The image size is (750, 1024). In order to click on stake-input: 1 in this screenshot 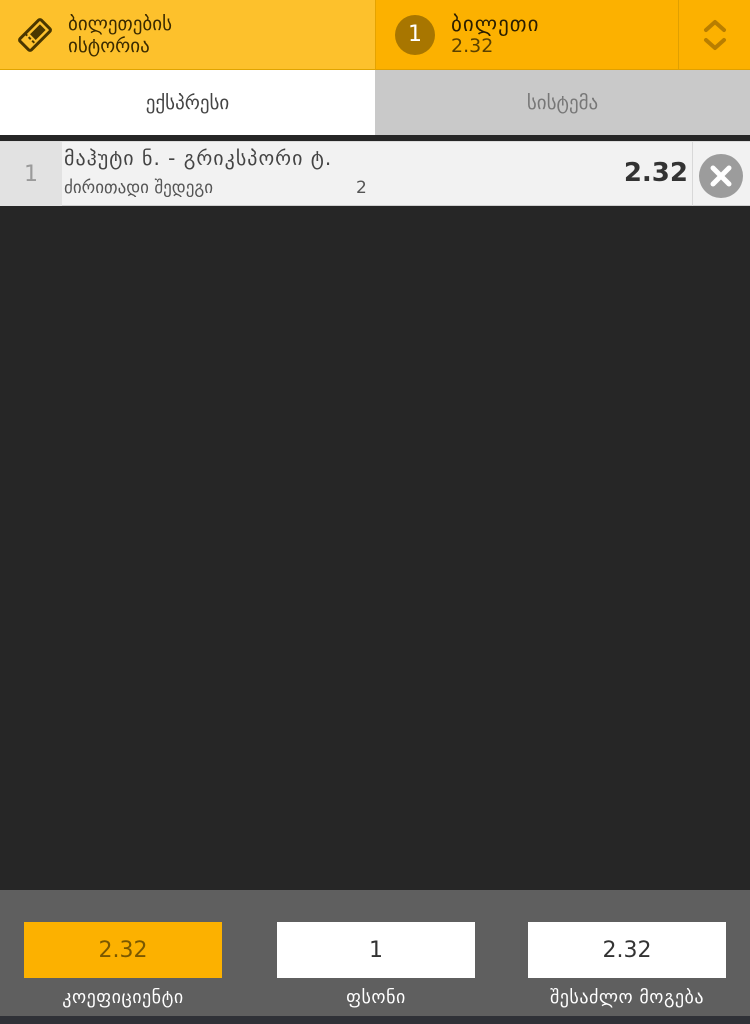, I will do `click(376, 950)`.